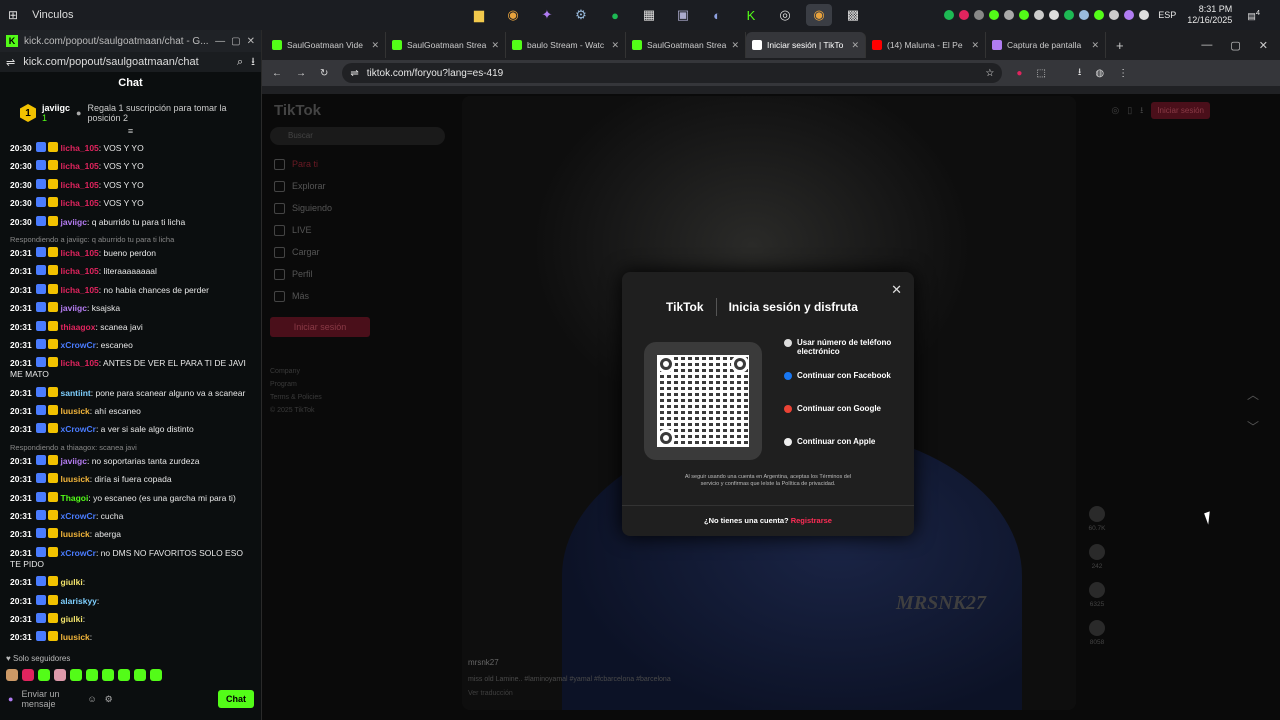 This screenshot has height=720, width=1280. What do you see at coordinates (547, 15) in the screenshot?
I see `copilot-icon: ✦` at bounding box center [547, 15].